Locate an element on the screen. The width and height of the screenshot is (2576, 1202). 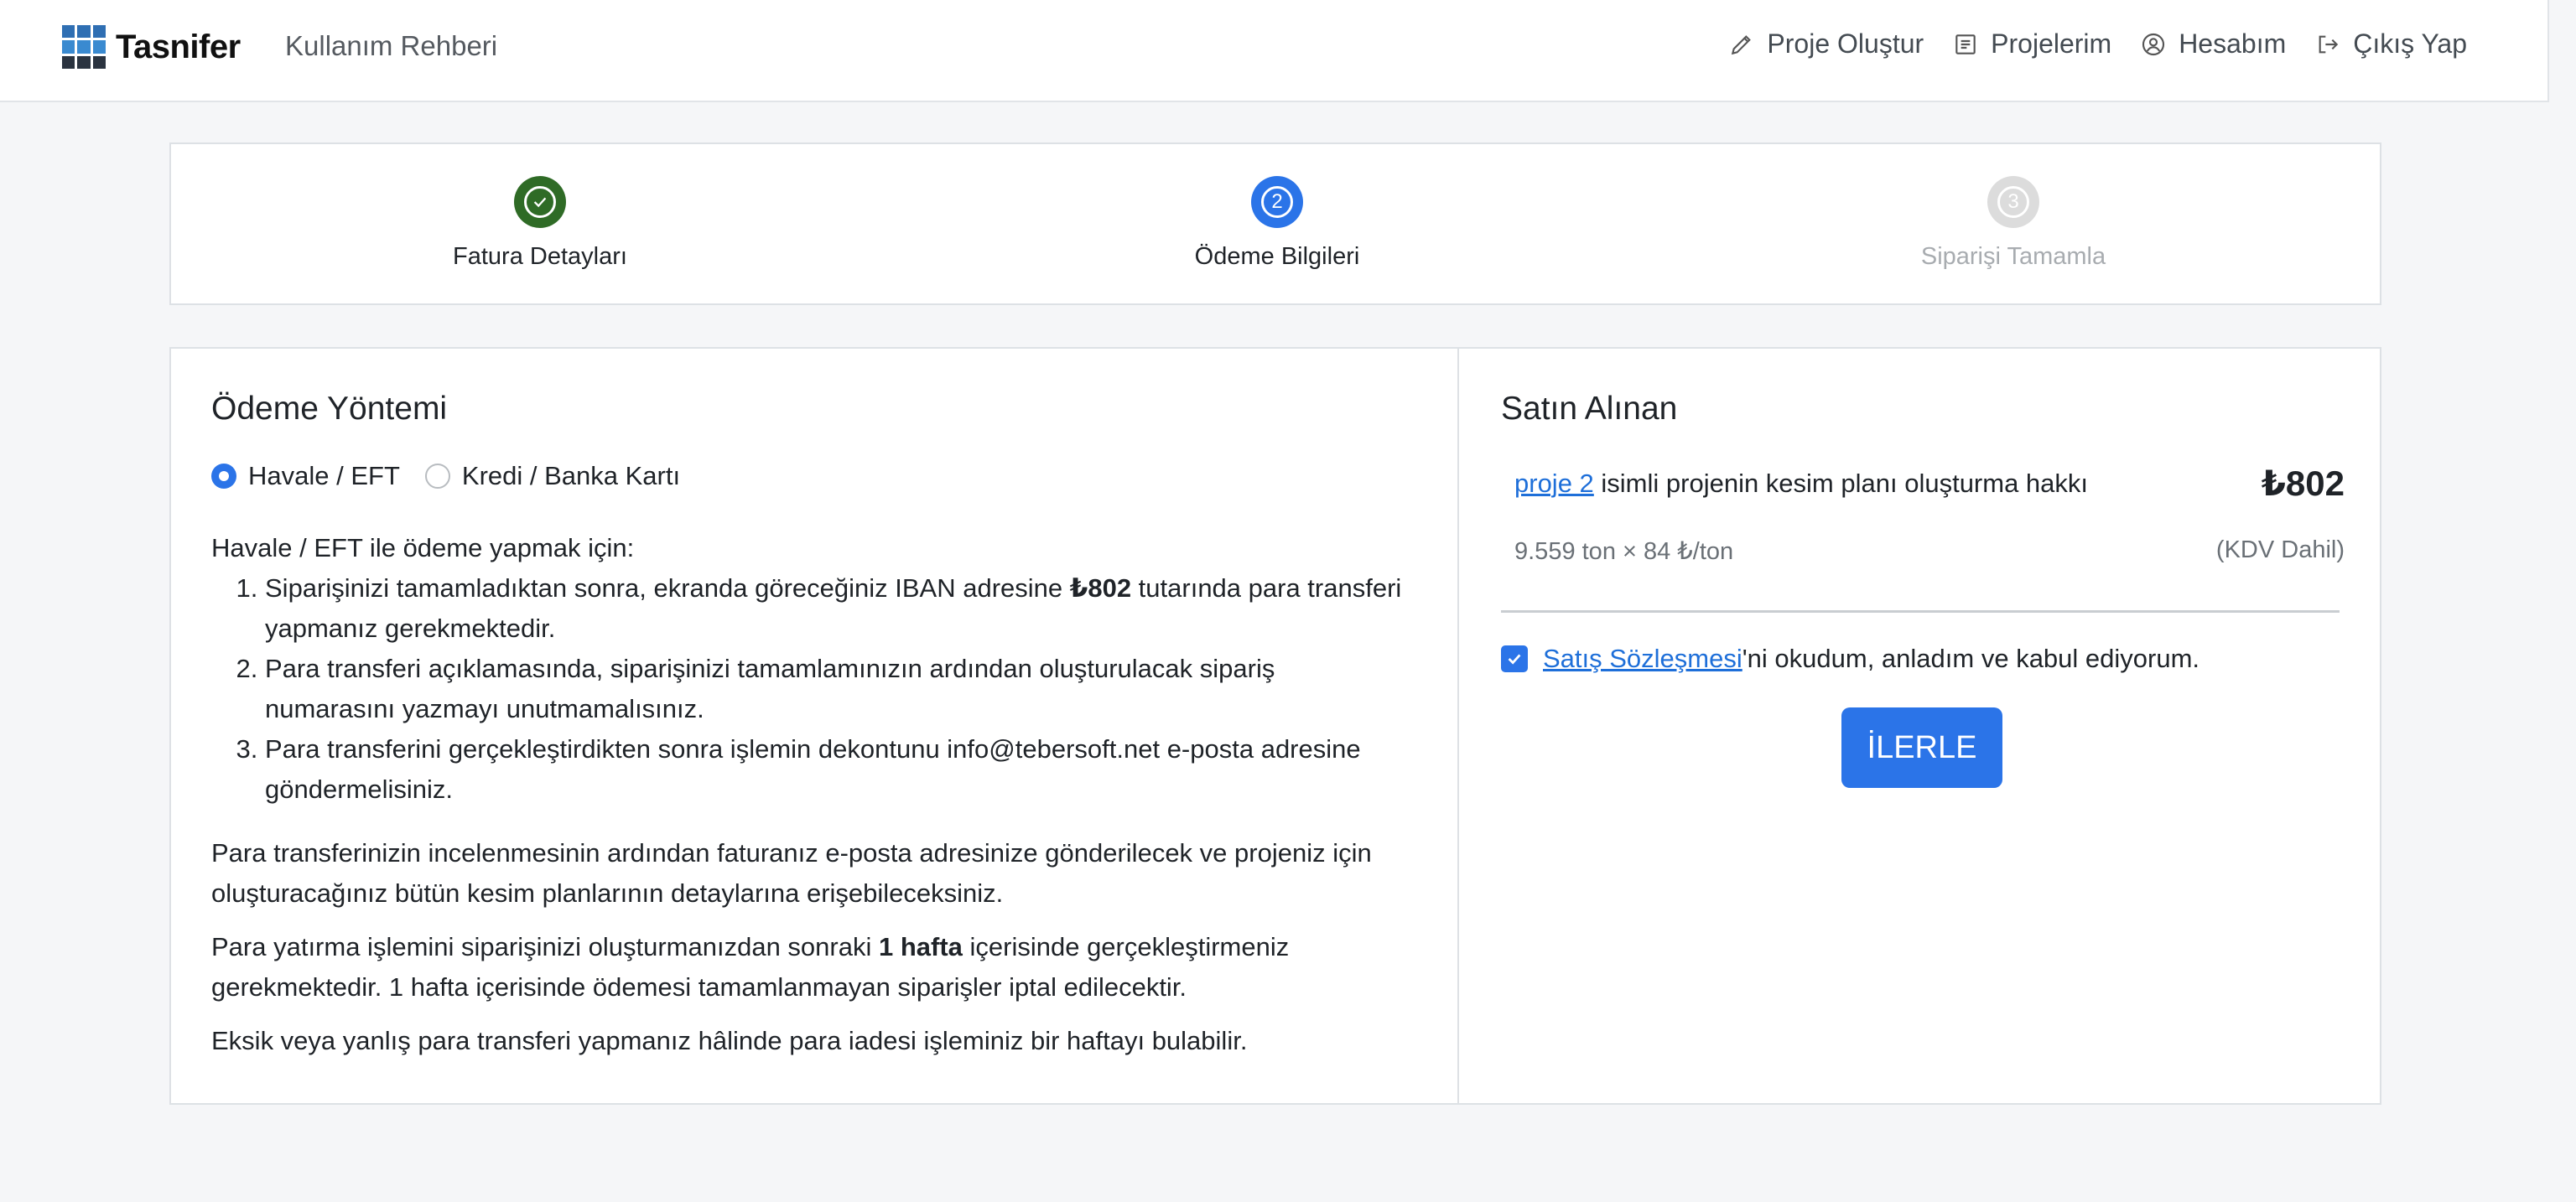
nav-create-project: Proje Oluştur is located at coordinates (1826, 44).